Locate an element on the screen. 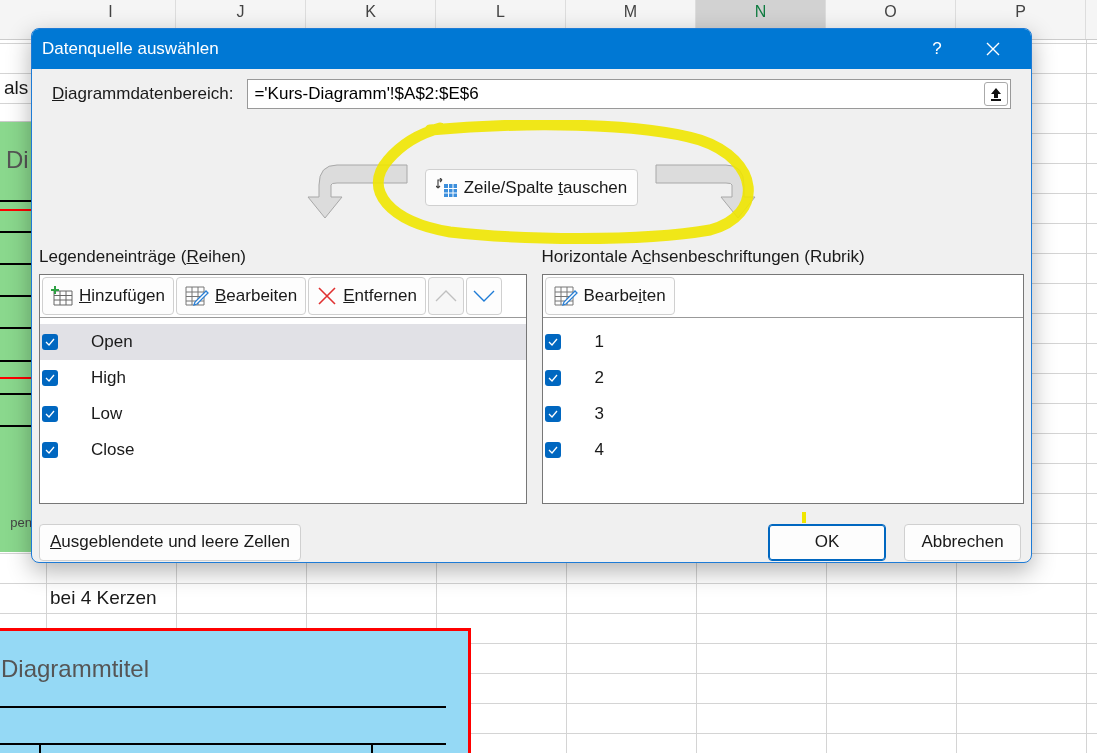  list-item: 4 is located at coordinates (782, 449).